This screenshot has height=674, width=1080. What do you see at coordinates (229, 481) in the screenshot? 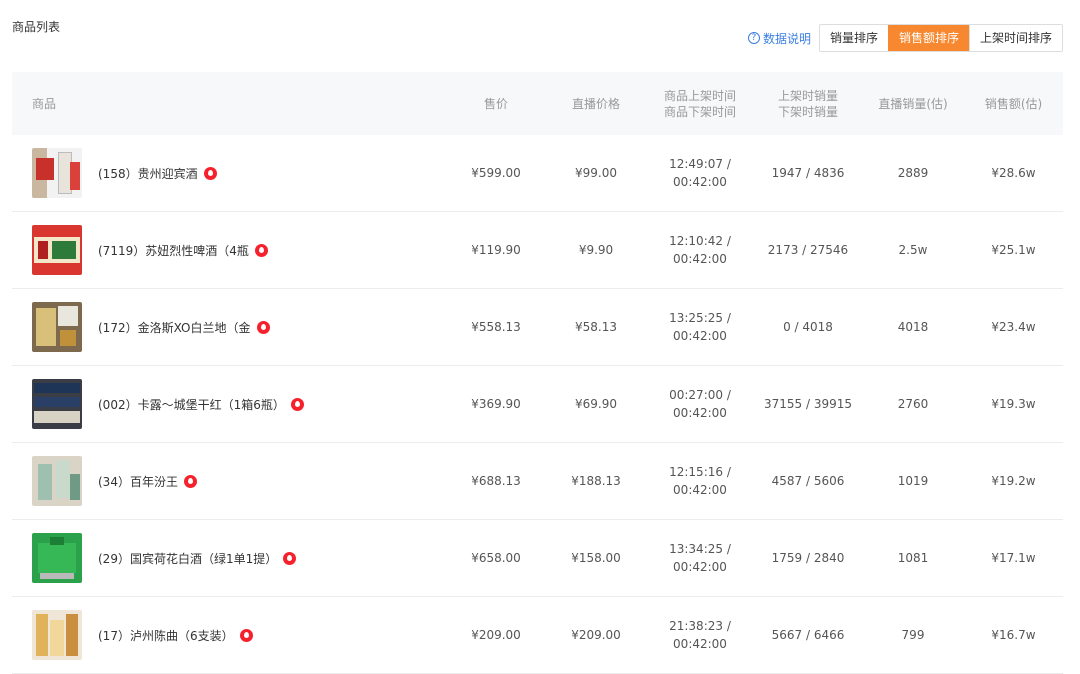
I see `product-cell: (34）百年汾王` at bounding box center [229, 481].